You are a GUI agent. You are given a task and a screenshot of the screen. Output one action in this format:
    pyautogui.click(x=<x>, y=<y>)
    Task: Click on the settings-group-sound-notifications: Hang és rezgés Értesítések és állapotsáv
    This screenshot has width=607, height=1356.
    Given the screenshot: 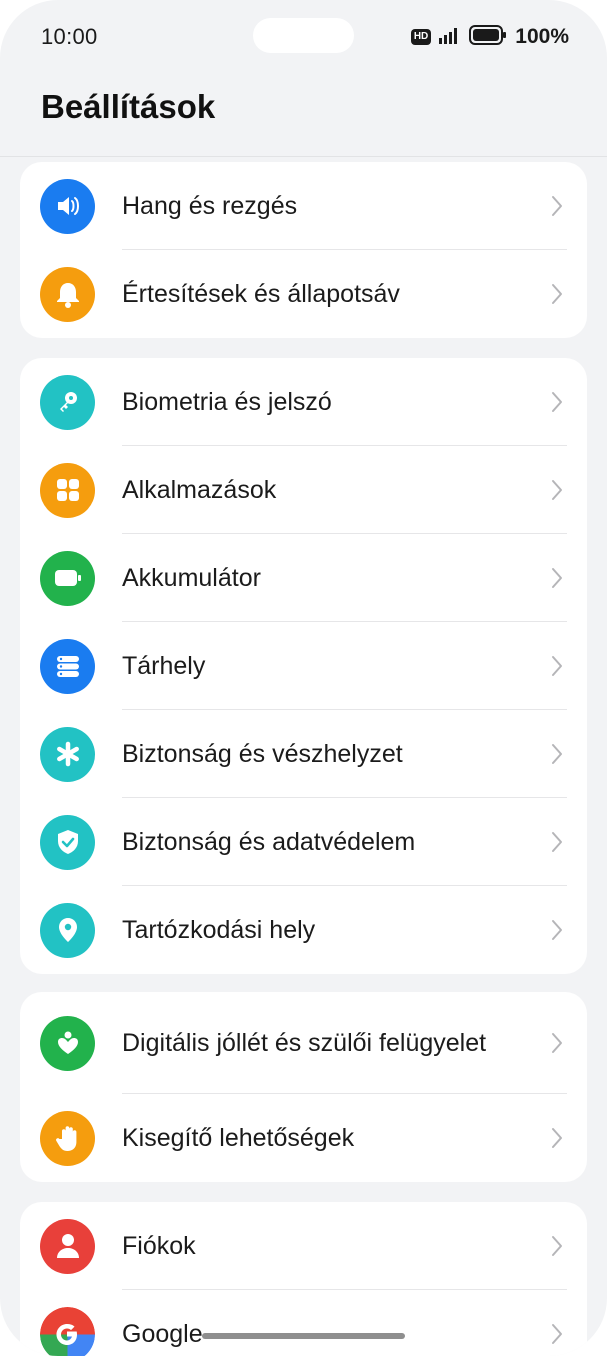 What is the action you would take?
    pyautogui.click(x=303, y=250)
    